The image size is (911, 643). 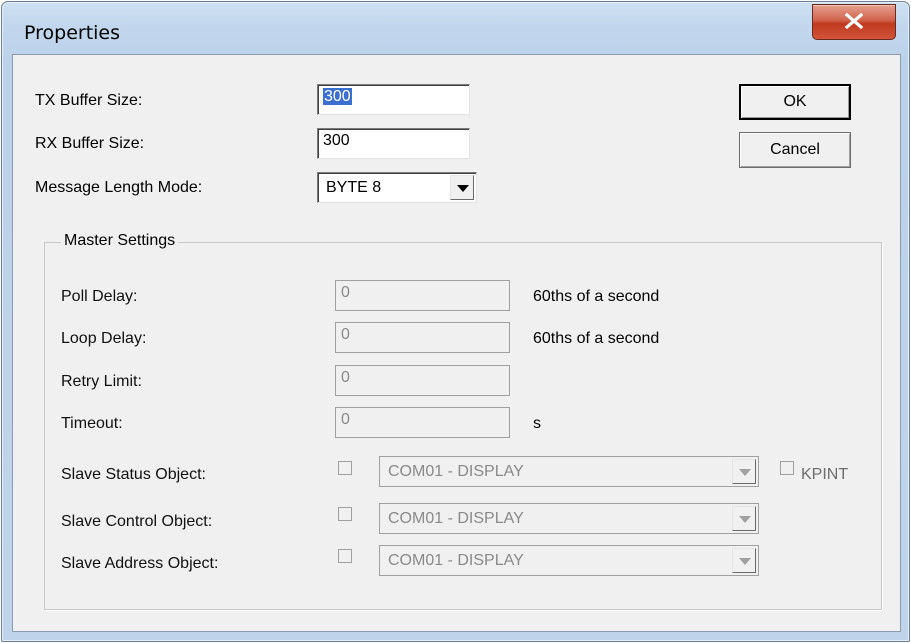 I want to click on master-settings-legend: Master Settings, so click(x=120, y=241).